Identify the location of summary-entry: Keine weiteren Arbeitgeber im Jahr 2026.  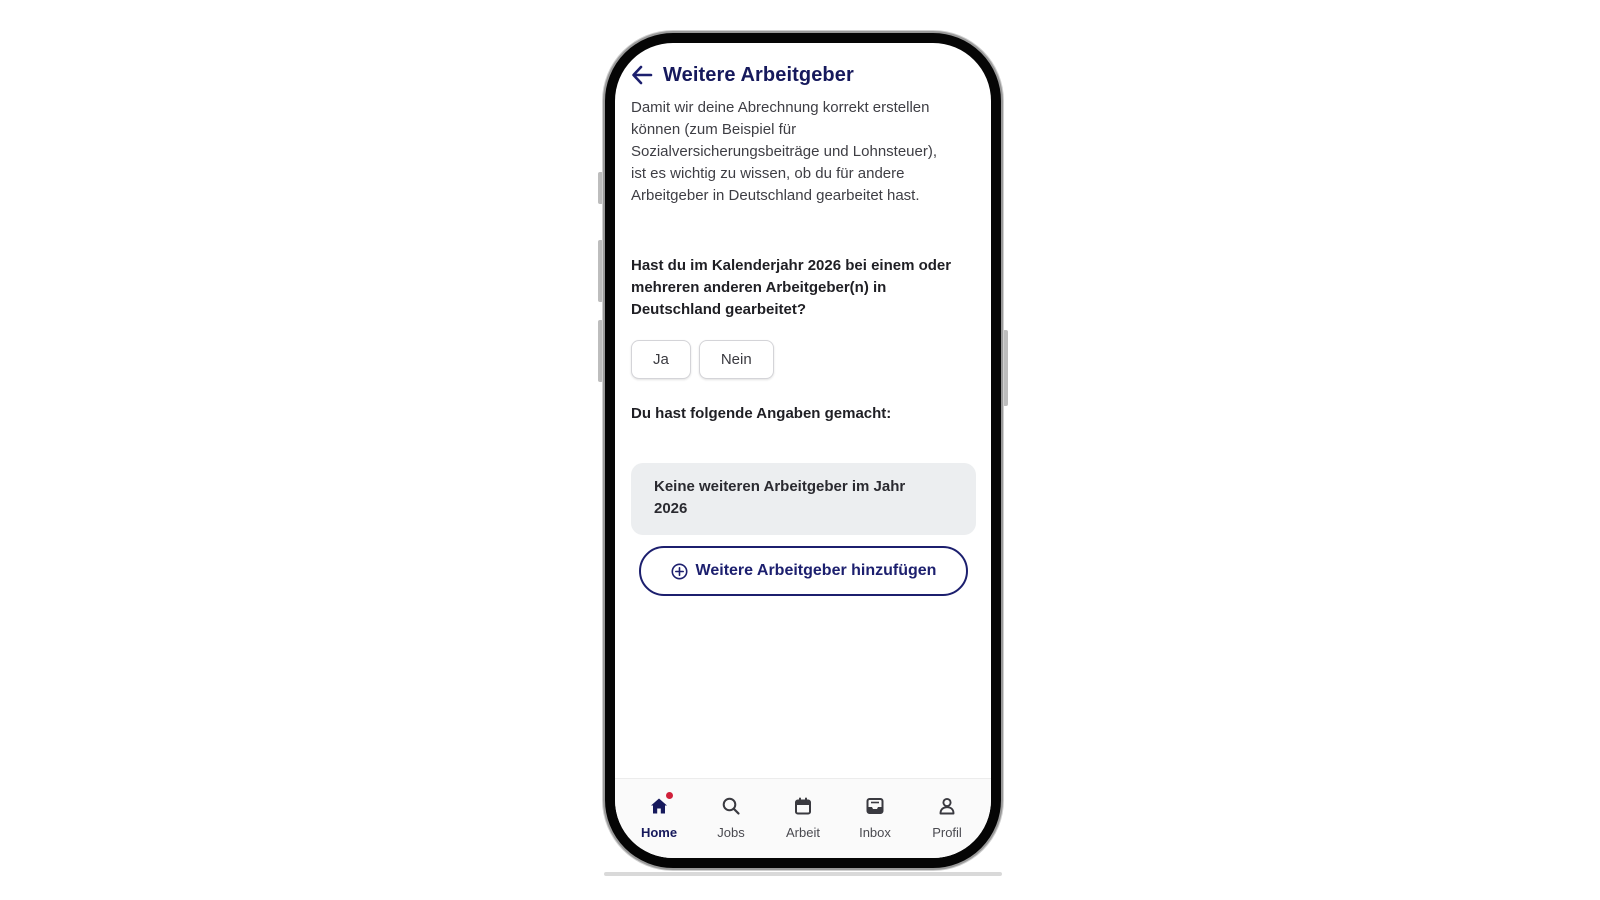
(780, 497).